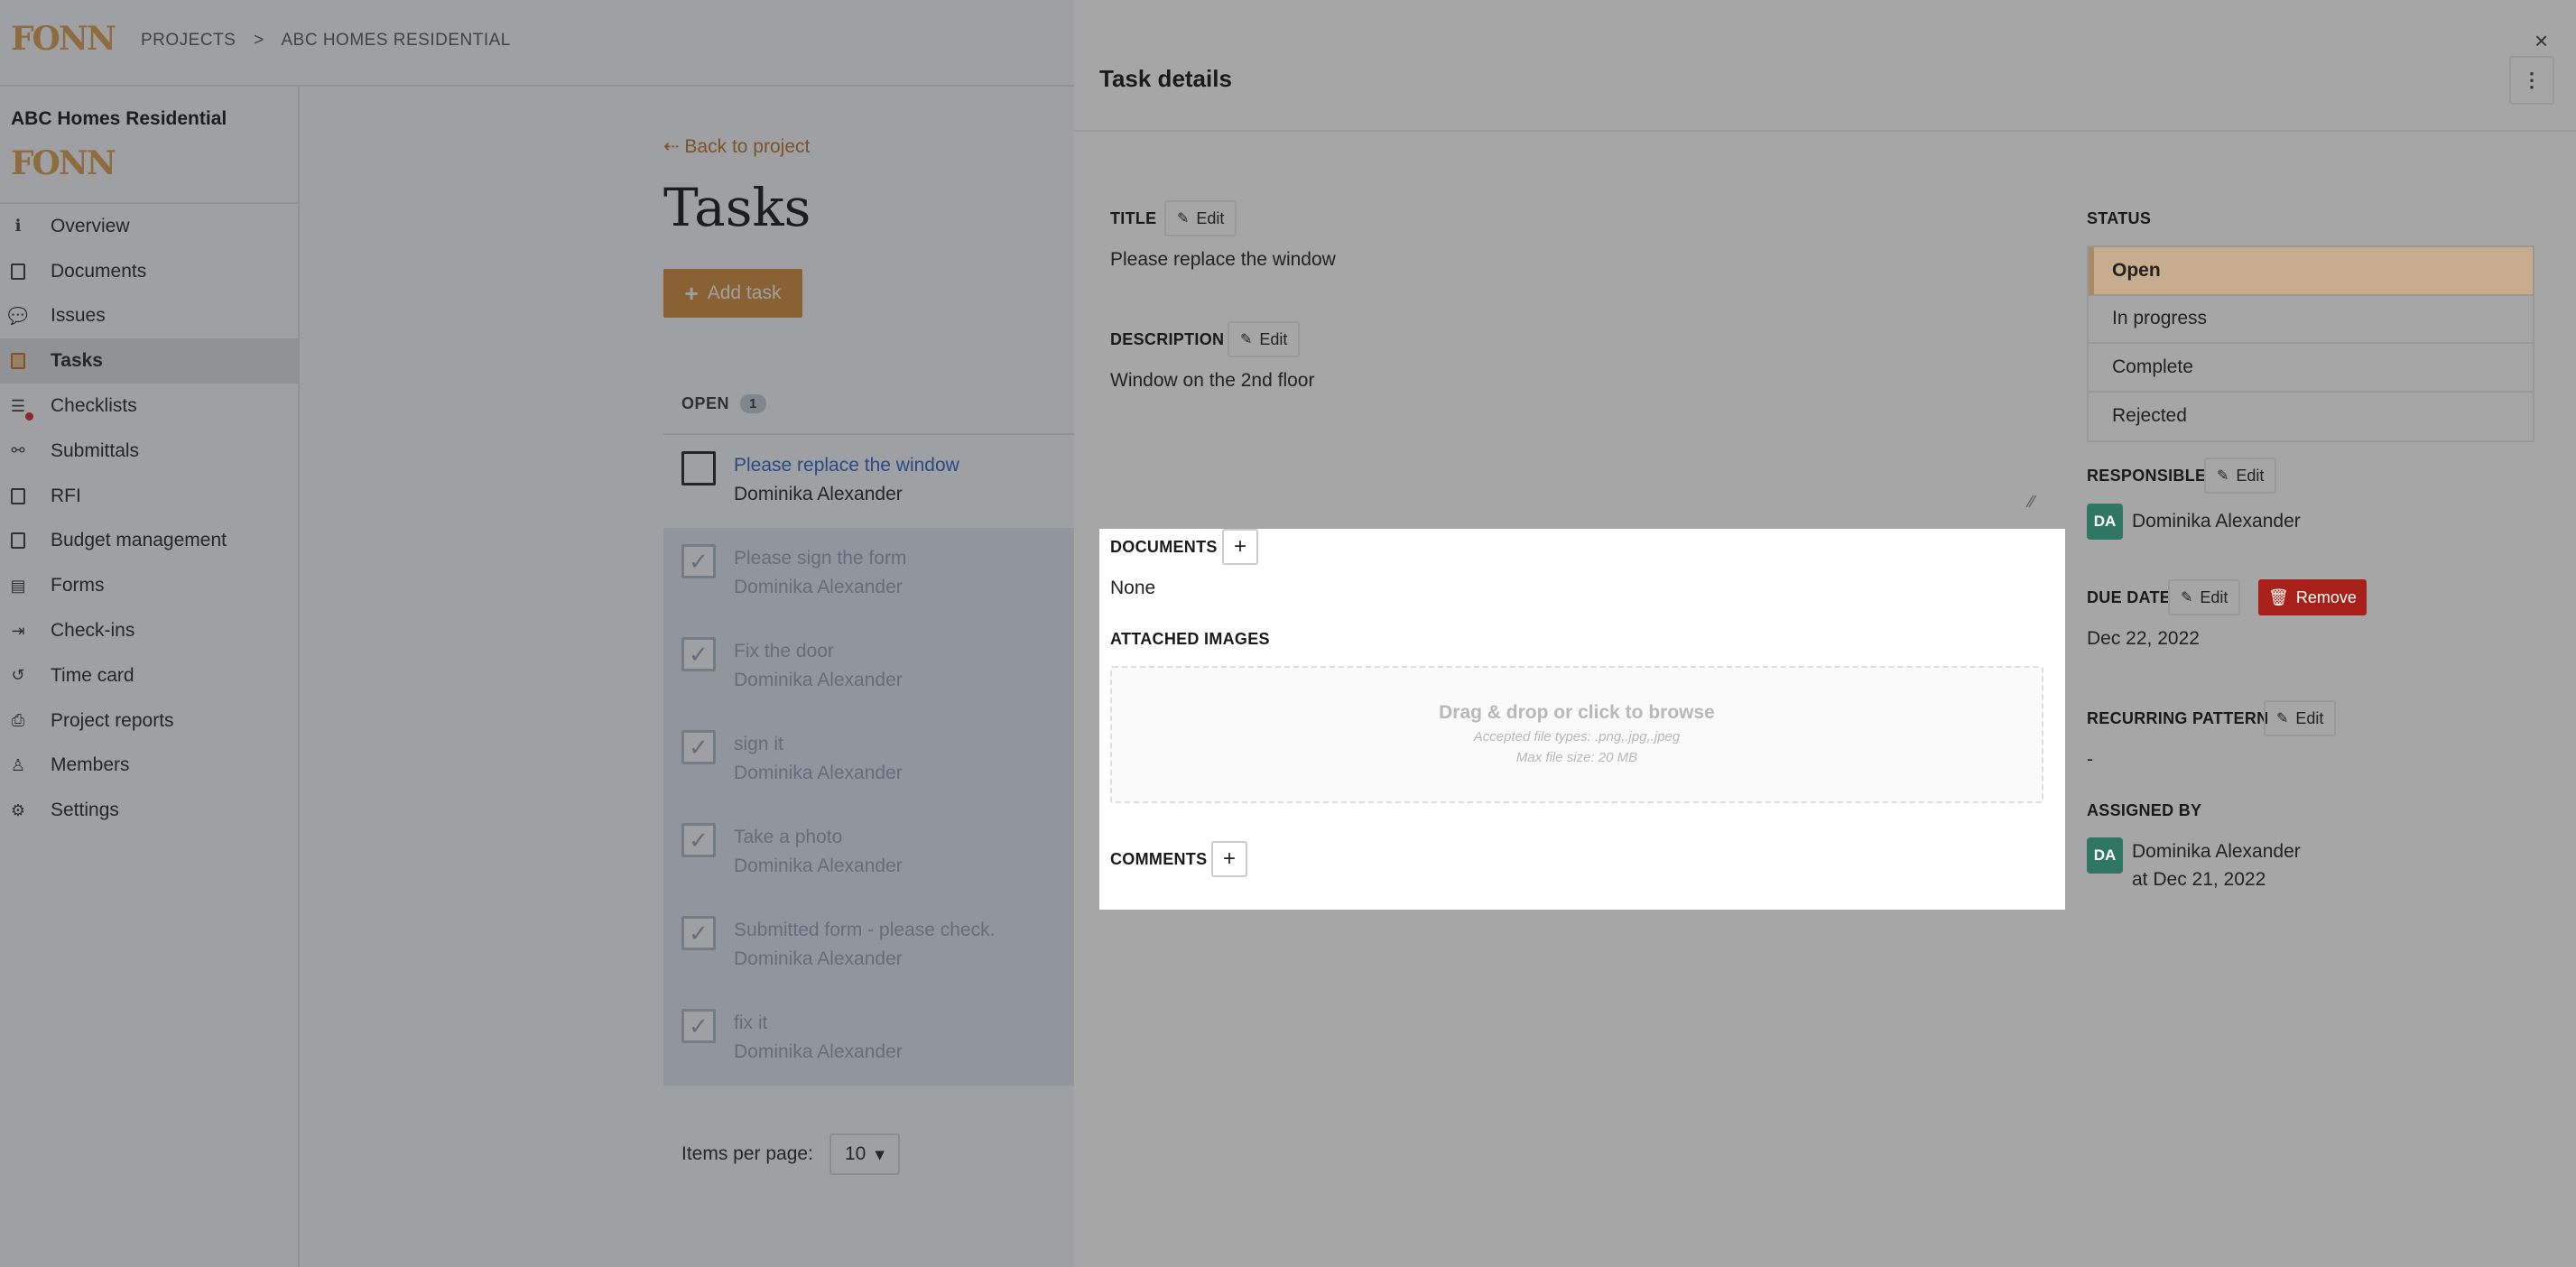  I want to click on add-document-button: +, so click(1240, 547).